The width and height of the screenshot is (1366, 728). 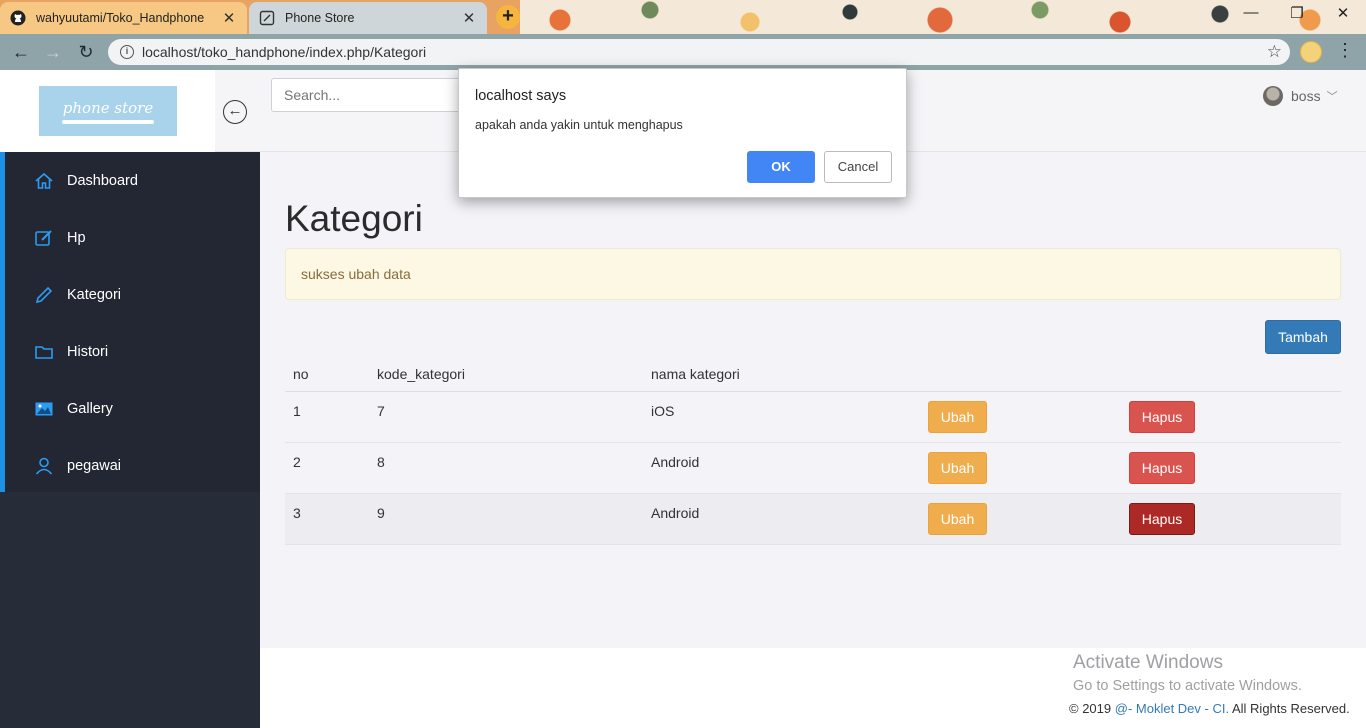 I want to click on ok-button: OK, so click(x=781, y=167).